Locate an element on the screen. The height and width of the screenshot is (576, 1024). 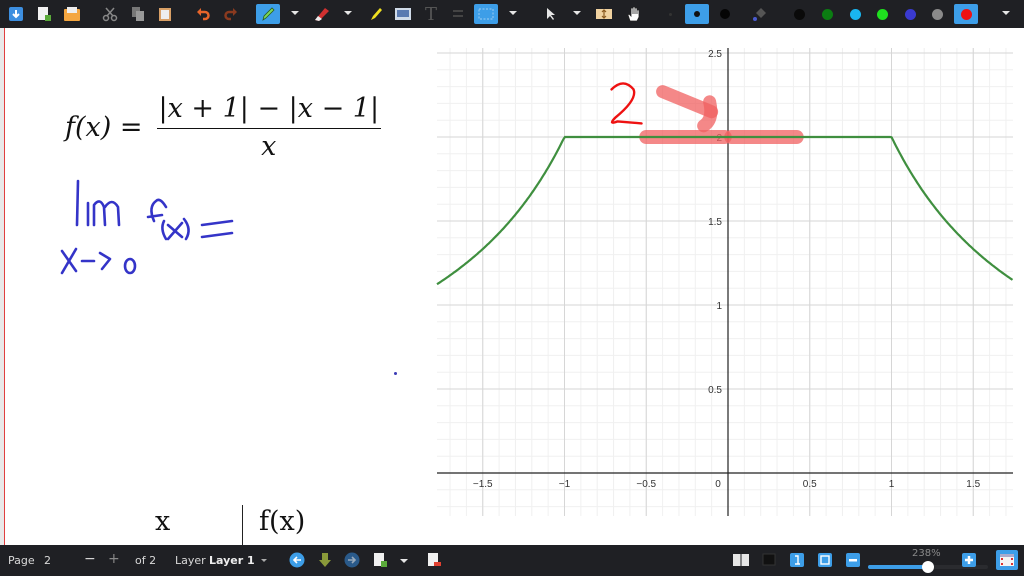
dot-thick-icon is located at coordinates (725, 14).